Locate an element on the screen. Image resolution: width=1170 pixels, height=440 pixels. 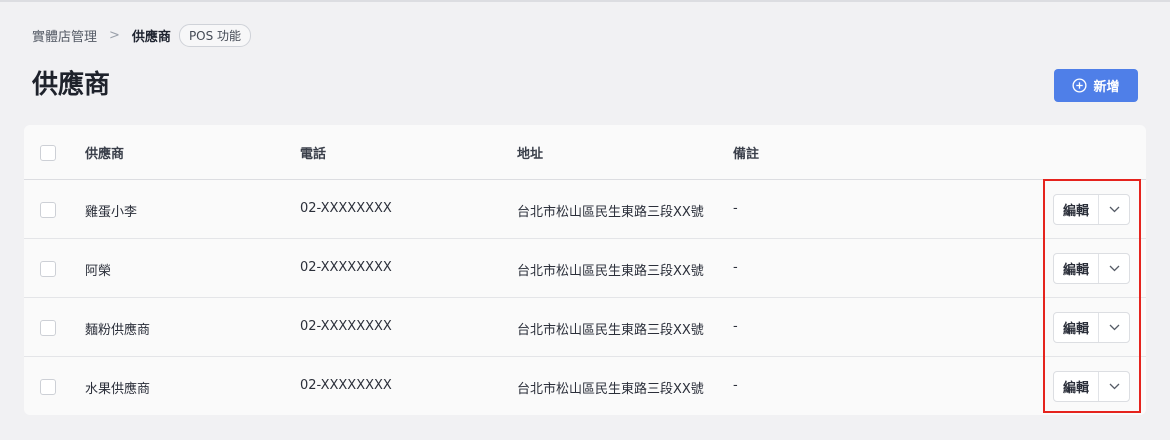
breadcrumb-current: 供應商 is located at coordinates (151, 37).